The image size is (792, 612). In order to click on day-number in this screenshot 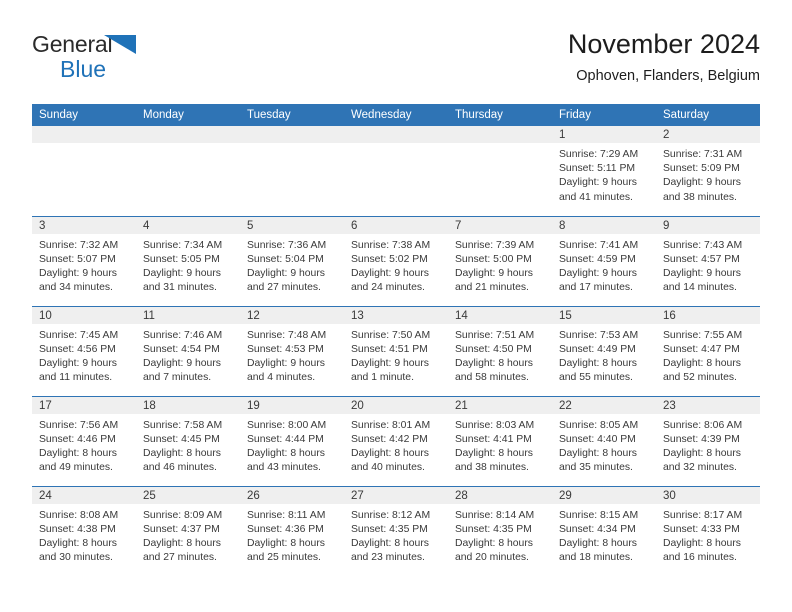, I will do `click(396, 134)`.